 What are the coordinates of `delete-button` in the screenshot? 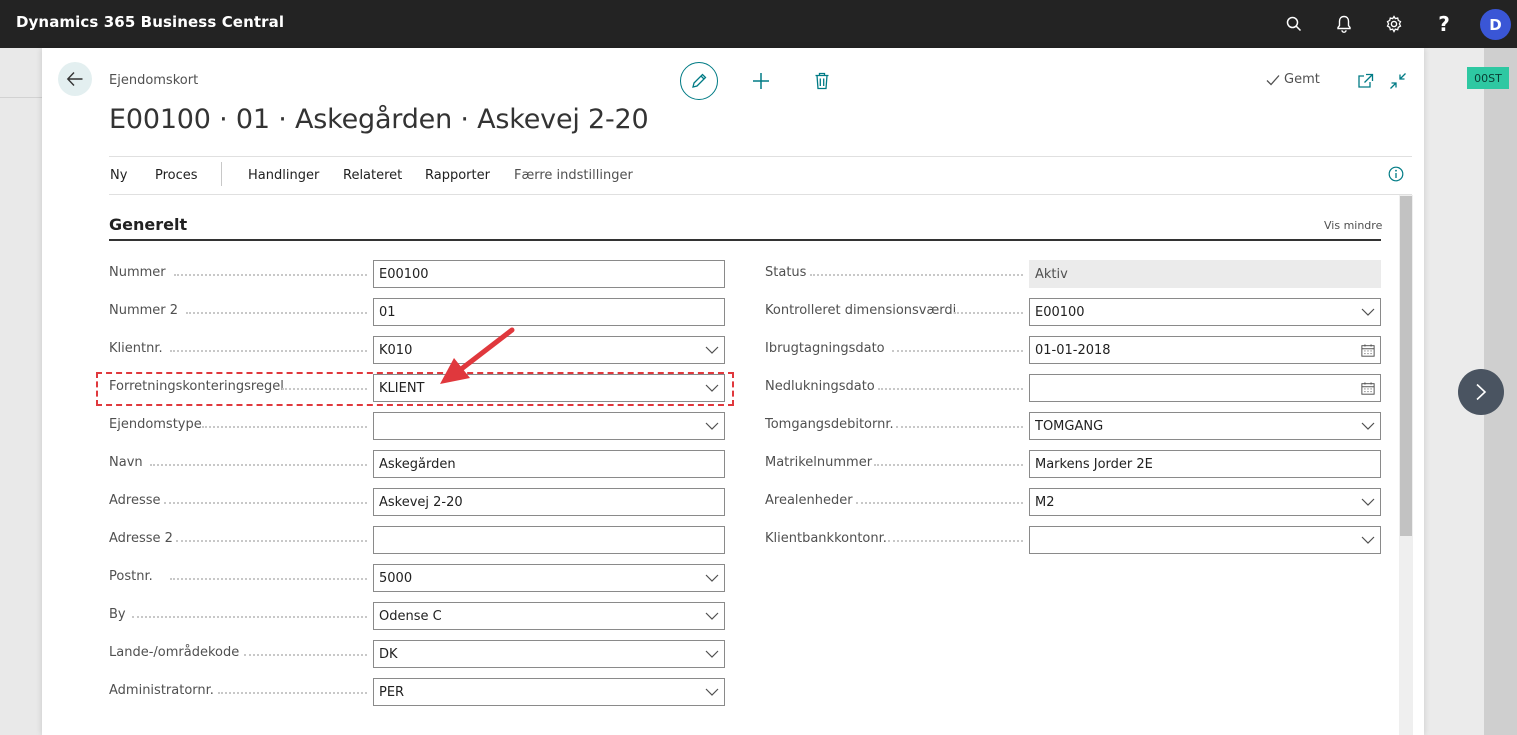 It's located at (822, 81).